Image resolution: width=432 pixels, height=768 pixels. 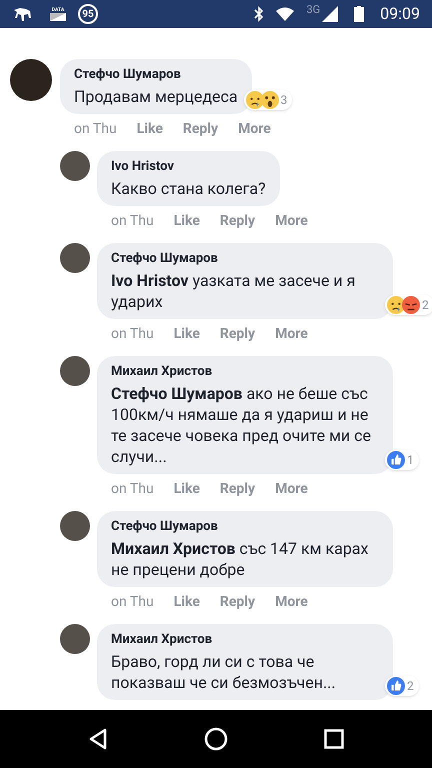 I want to click on notification-badge: 95, so click(x=88, y=14).